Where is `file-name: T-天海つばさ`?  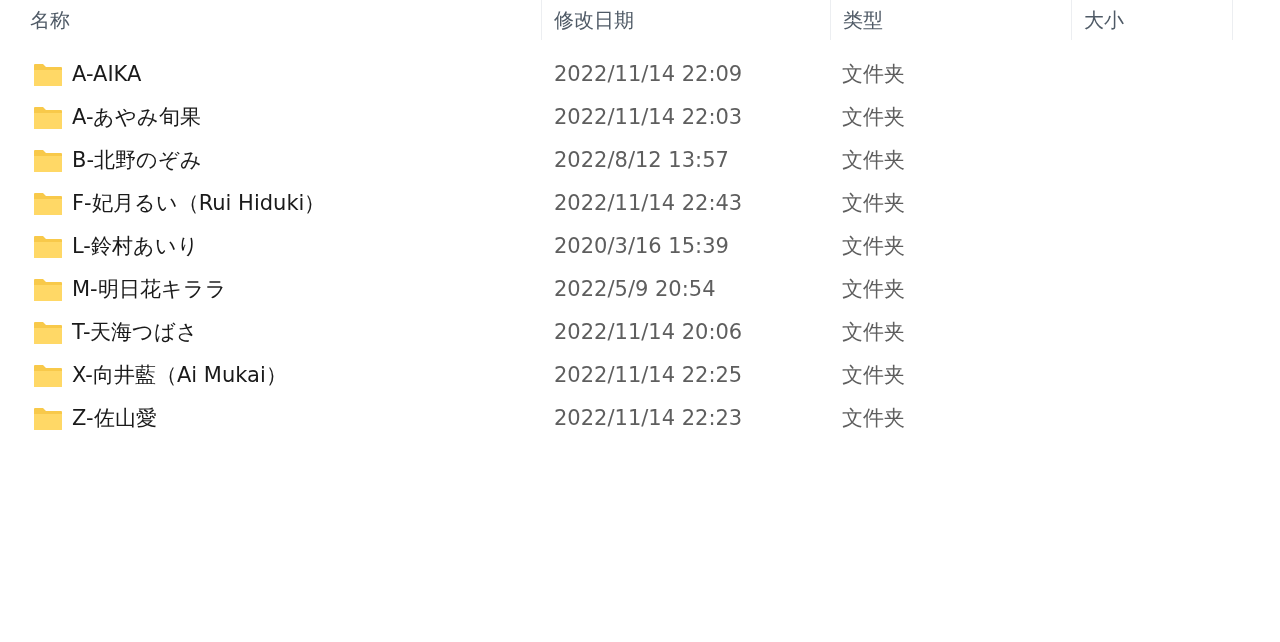
file-name: T-天海つばさ is located at coordinates (135, 332).